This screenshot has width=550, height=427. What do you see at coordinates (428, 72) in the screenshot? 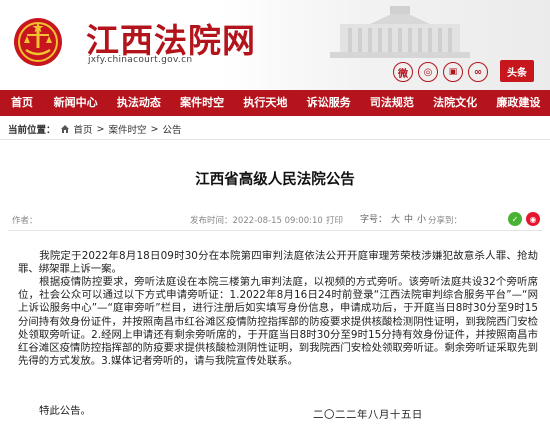
I see `wechat-icon: ◎` at bounding box center [428, 72].